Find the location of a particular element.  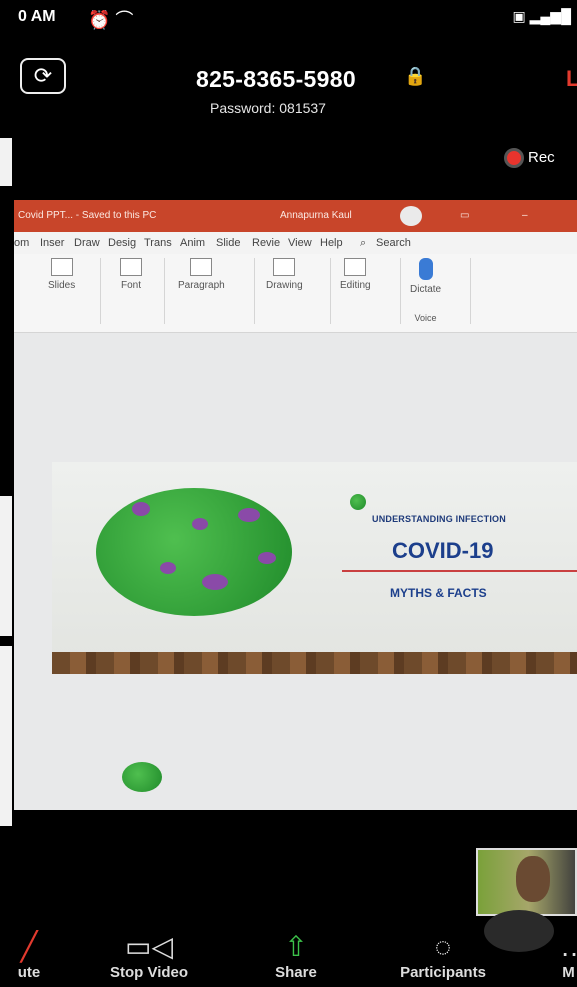

share-label: Share is located at coordinates (296, 972).